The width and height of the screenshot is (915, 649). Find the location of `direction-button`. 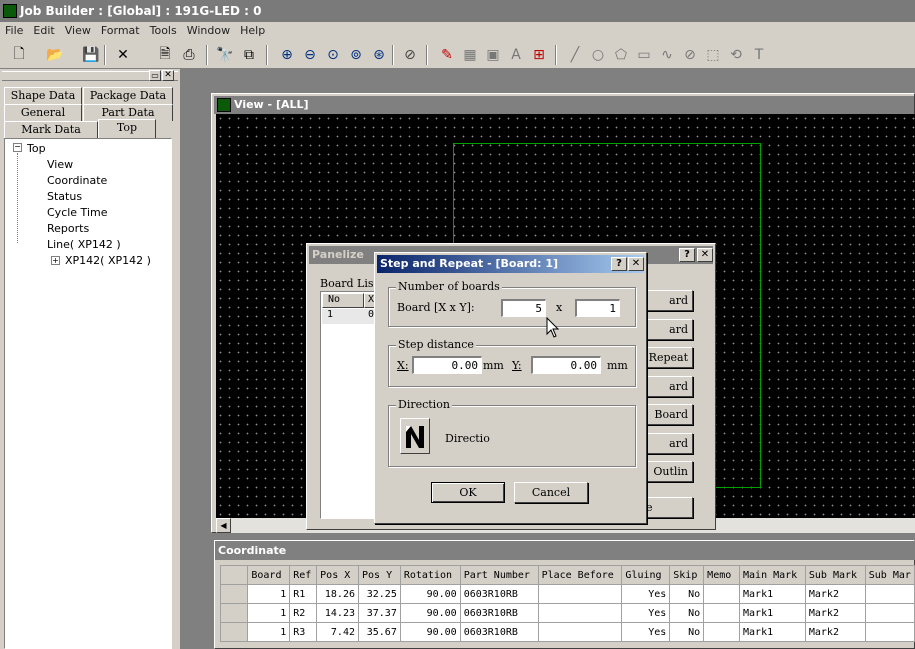

direction-button is located at coordinates (415, 436).